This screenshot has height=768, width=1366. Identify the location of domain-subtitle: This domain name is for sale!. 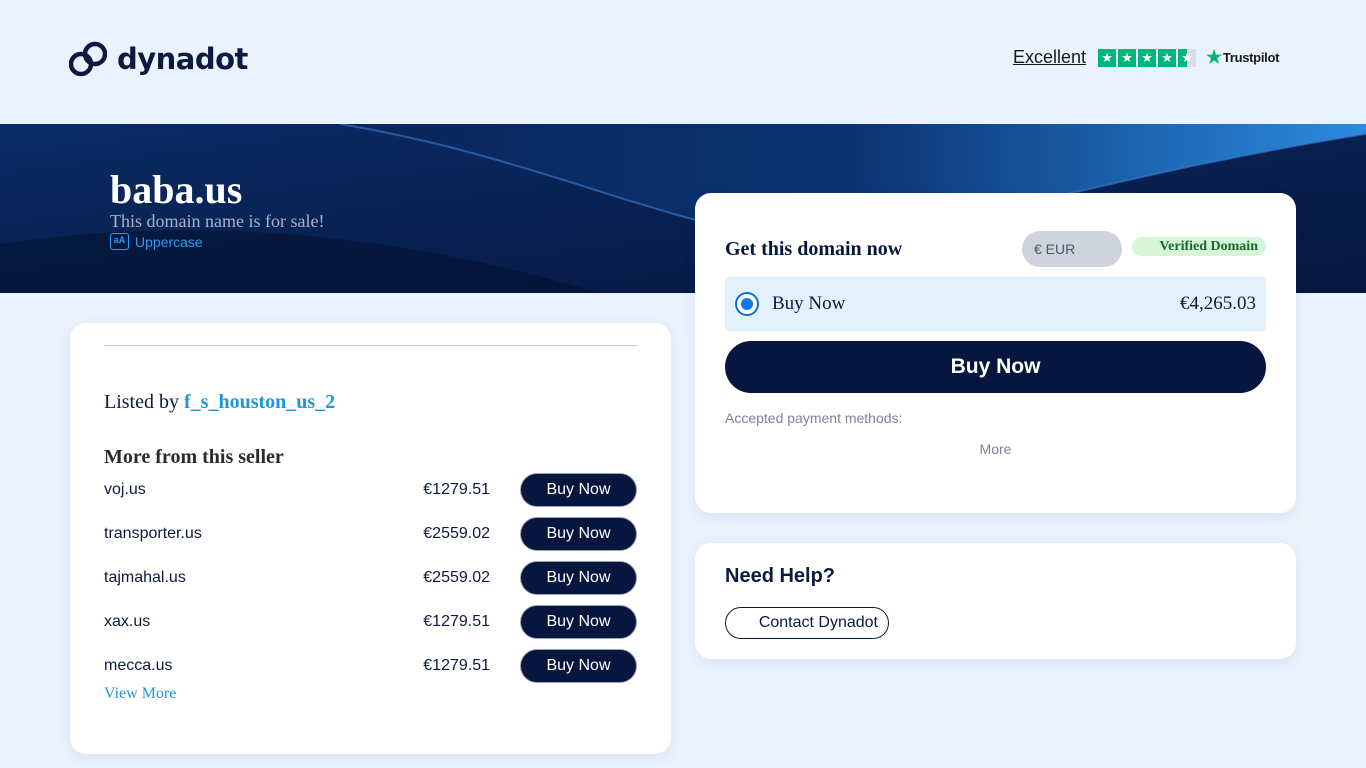
(217, 221).